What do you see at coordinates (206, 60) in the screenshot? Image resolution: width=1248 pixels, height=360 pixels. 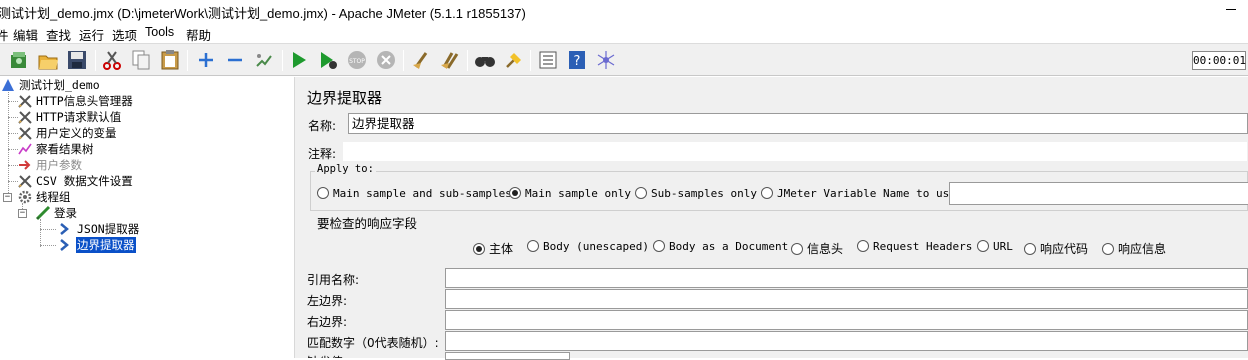 I see `expand-icon` at bounding box center [206, 60].